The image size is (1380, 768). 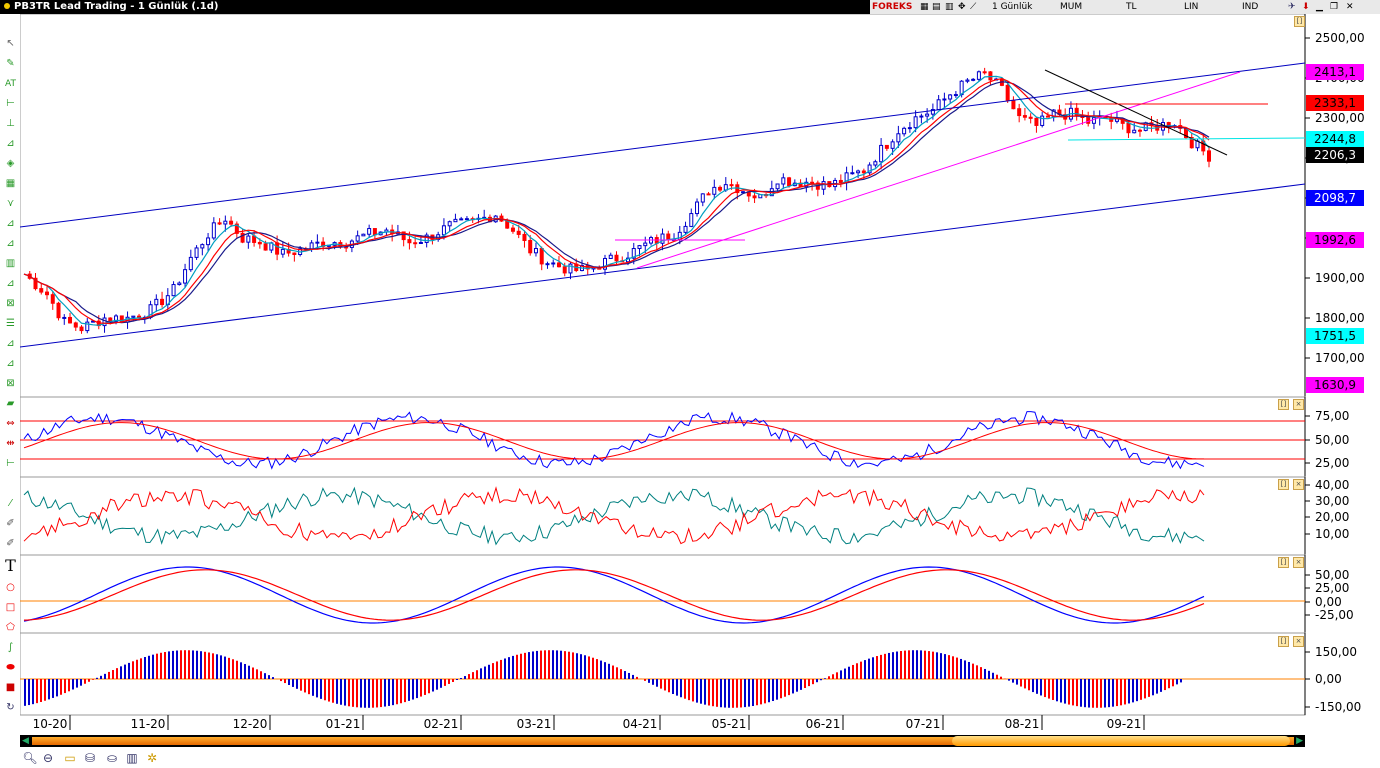 What do you see at coordinates (10, 543) in the screenshot?
I see `clear-icon: ✐` at bounding box center [10, 543].